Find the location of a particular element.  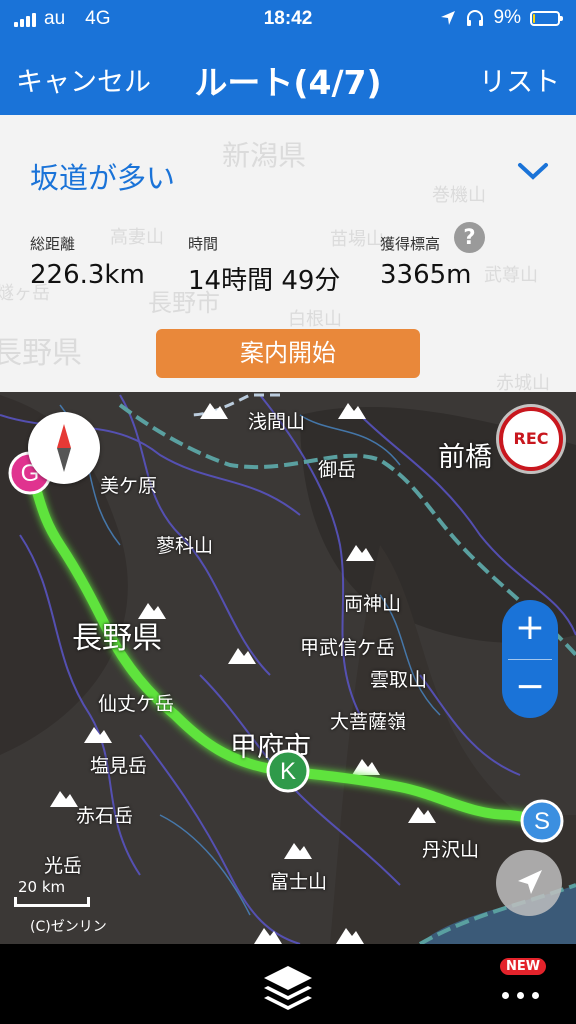

map-label: 前橋 is located at coordinates (465, 457).